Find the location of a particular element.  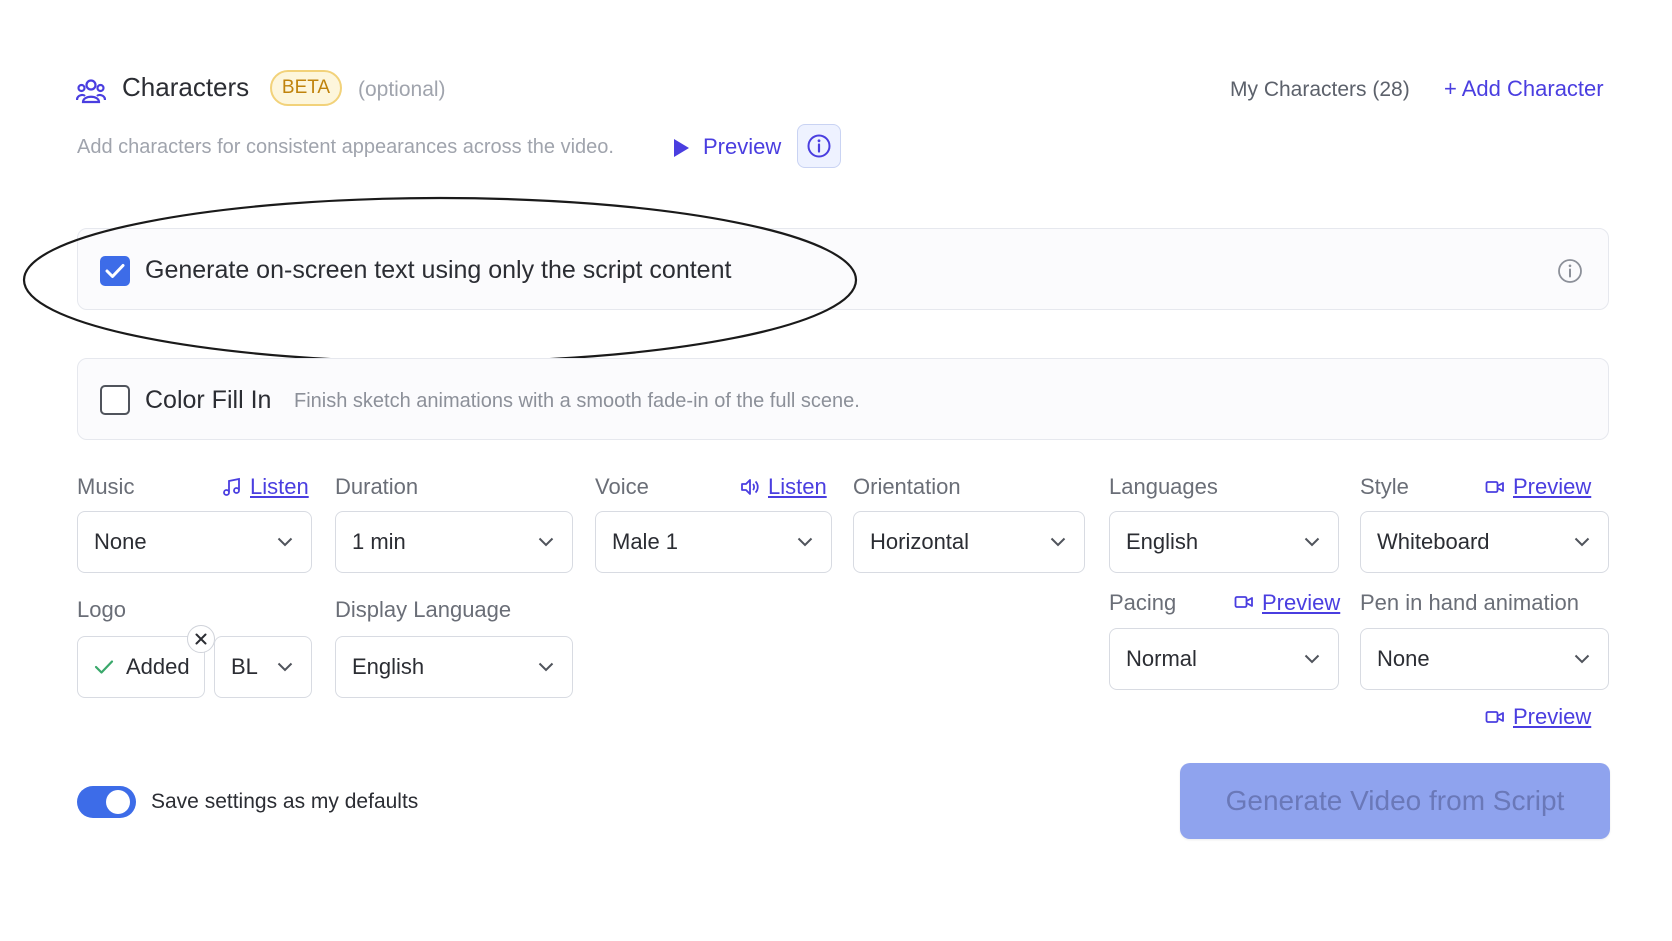

color-fill-checkbox is located at coordinates (115, 400).